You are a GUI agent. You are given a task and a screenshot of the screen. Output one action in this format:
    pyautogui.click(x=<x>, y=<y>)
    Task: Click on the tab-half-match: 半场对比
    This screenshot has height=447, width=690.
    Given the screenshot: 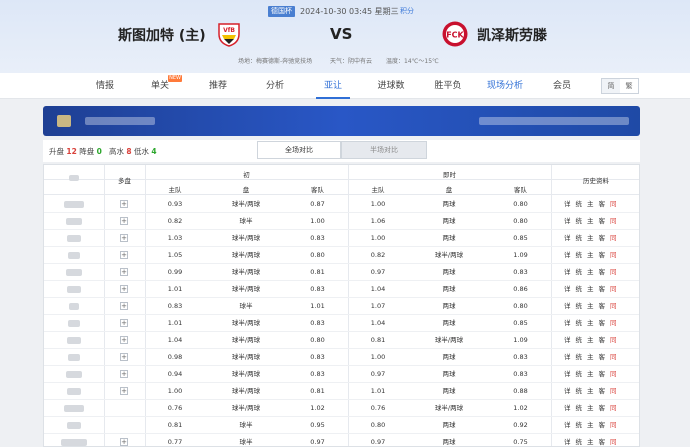 What is the action you would take?
    pyautogui.click(x=384, y=150)
    